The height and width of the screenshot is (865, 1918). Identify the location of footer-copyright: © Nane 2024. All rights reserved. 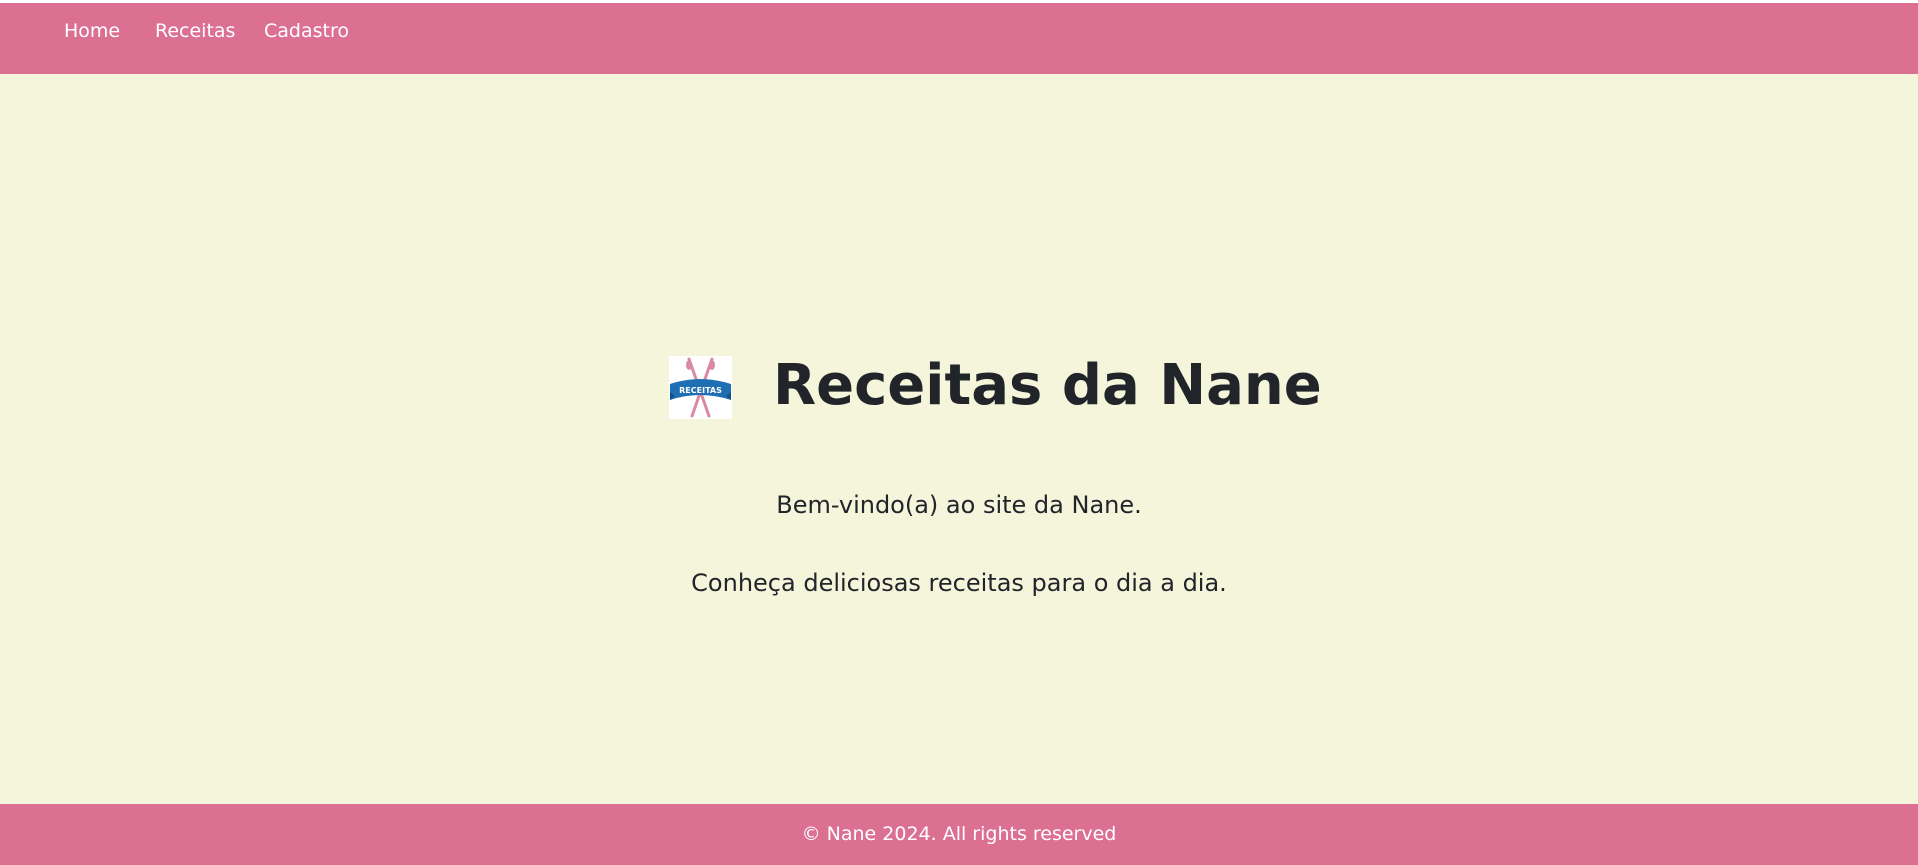
(959, 834).